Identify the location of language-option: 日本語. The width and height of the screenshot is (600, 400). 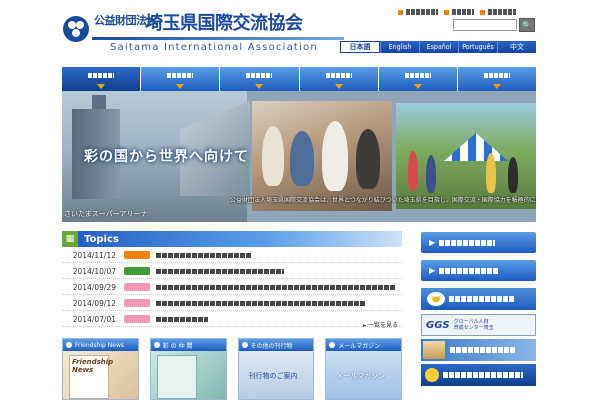
(360, 47).